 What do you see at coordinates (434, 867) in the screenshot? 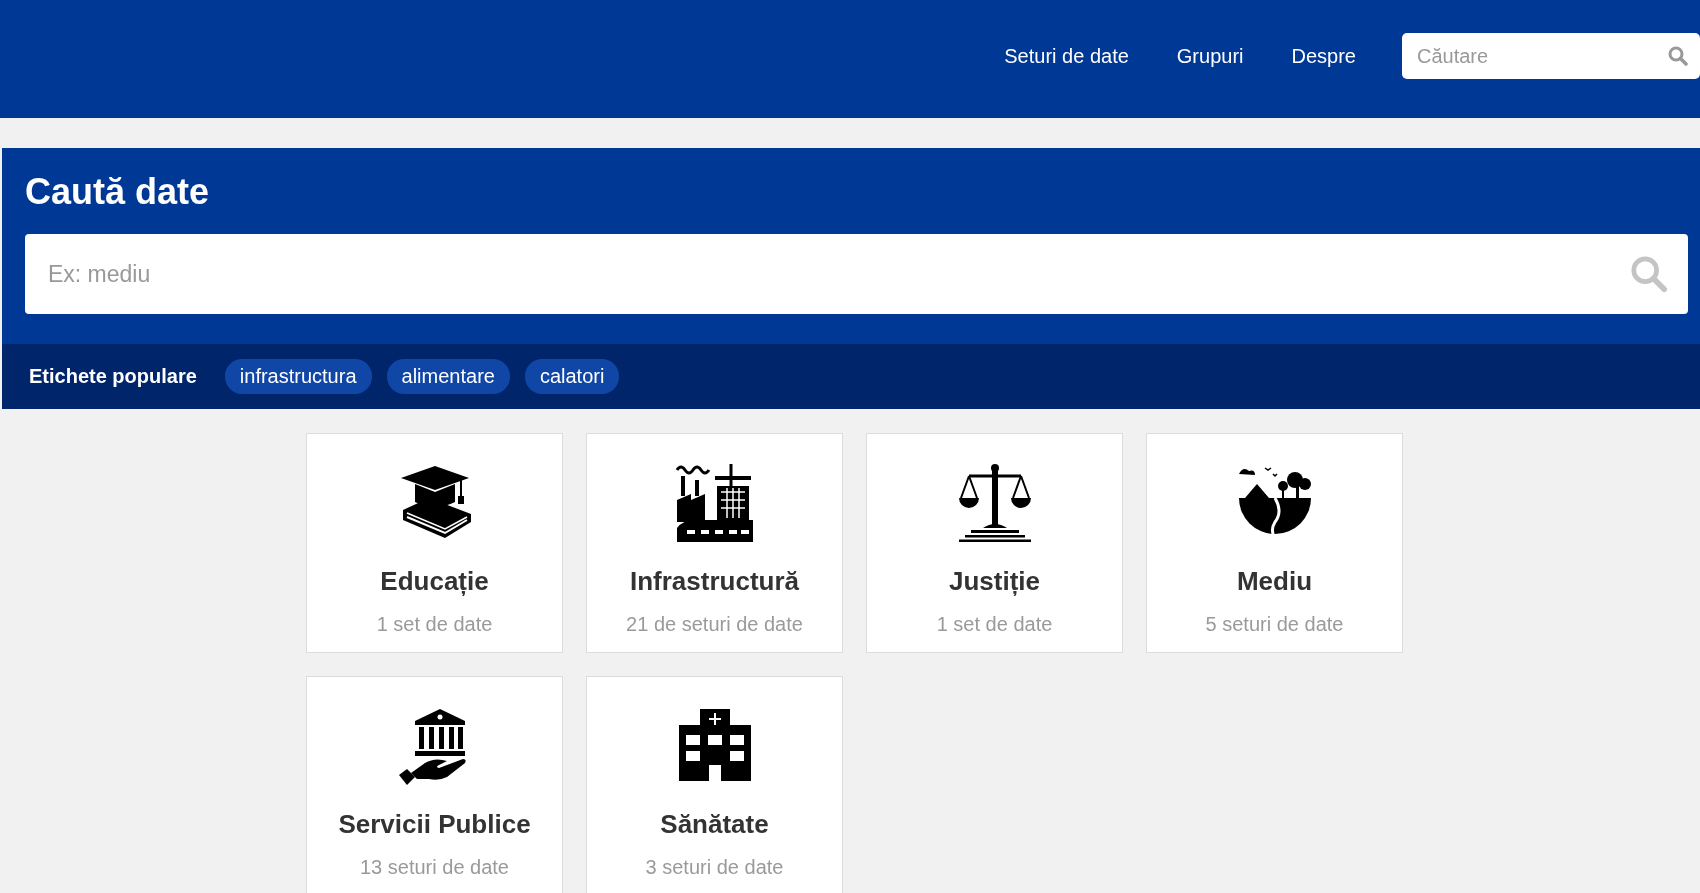
I see `dataset-count: 13 seturi de date` at bounding box center [434, 867].